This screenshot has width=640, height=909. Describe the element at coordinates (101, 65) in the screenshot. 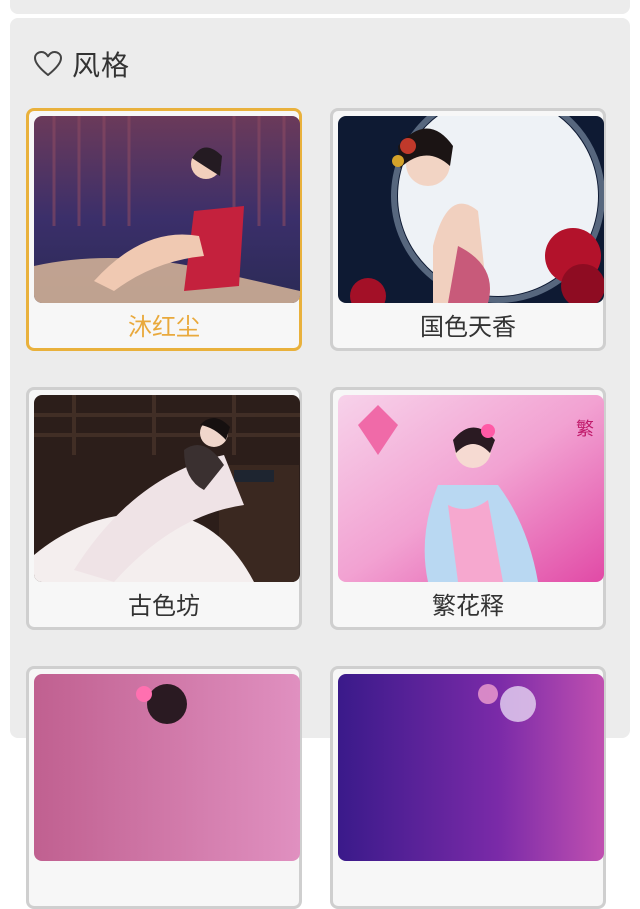

I see `section-title: 风格` at that location.